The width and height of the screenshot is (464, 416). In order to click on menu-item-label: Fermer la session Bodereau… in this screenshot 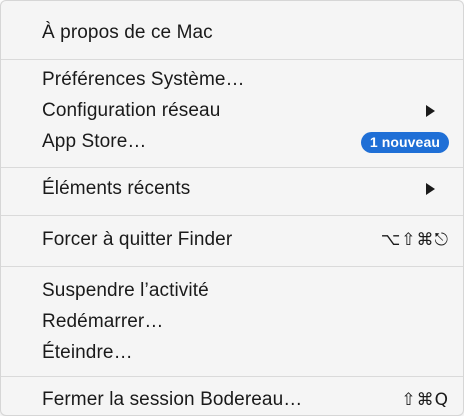, I will do `click(172, 399)`.